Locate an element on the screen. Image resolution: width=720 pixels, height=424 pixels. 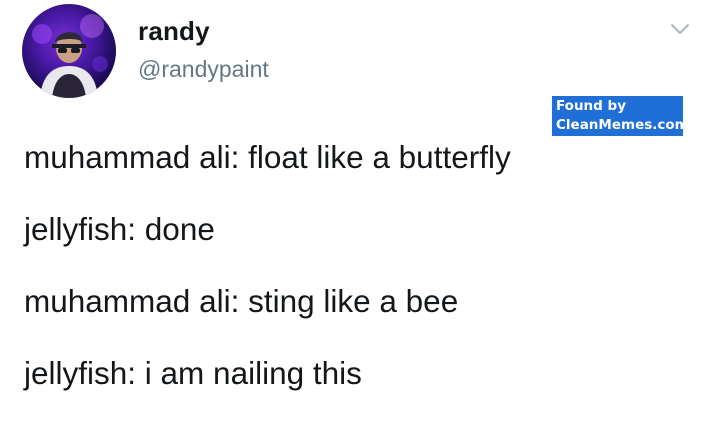
watermark-badge: Found by CleanMemes.com is located at coordinates (617, 116).